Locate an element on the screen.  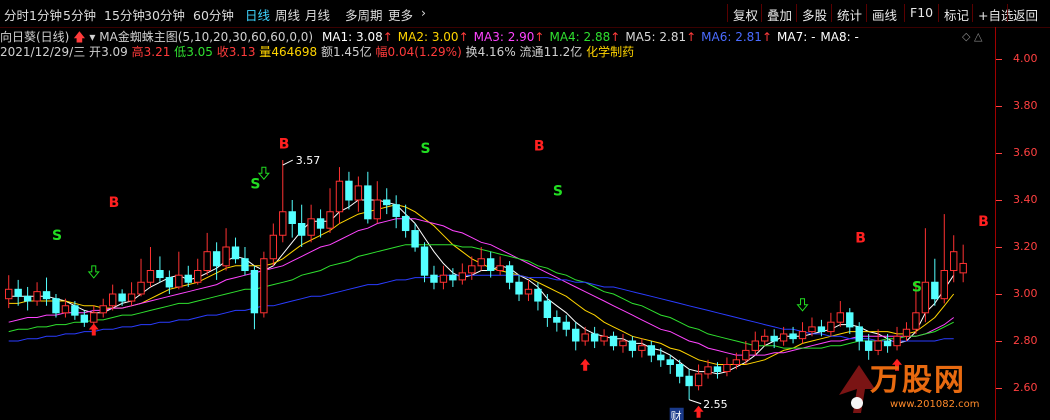
low-pointer is located at coordinates (695, 402).